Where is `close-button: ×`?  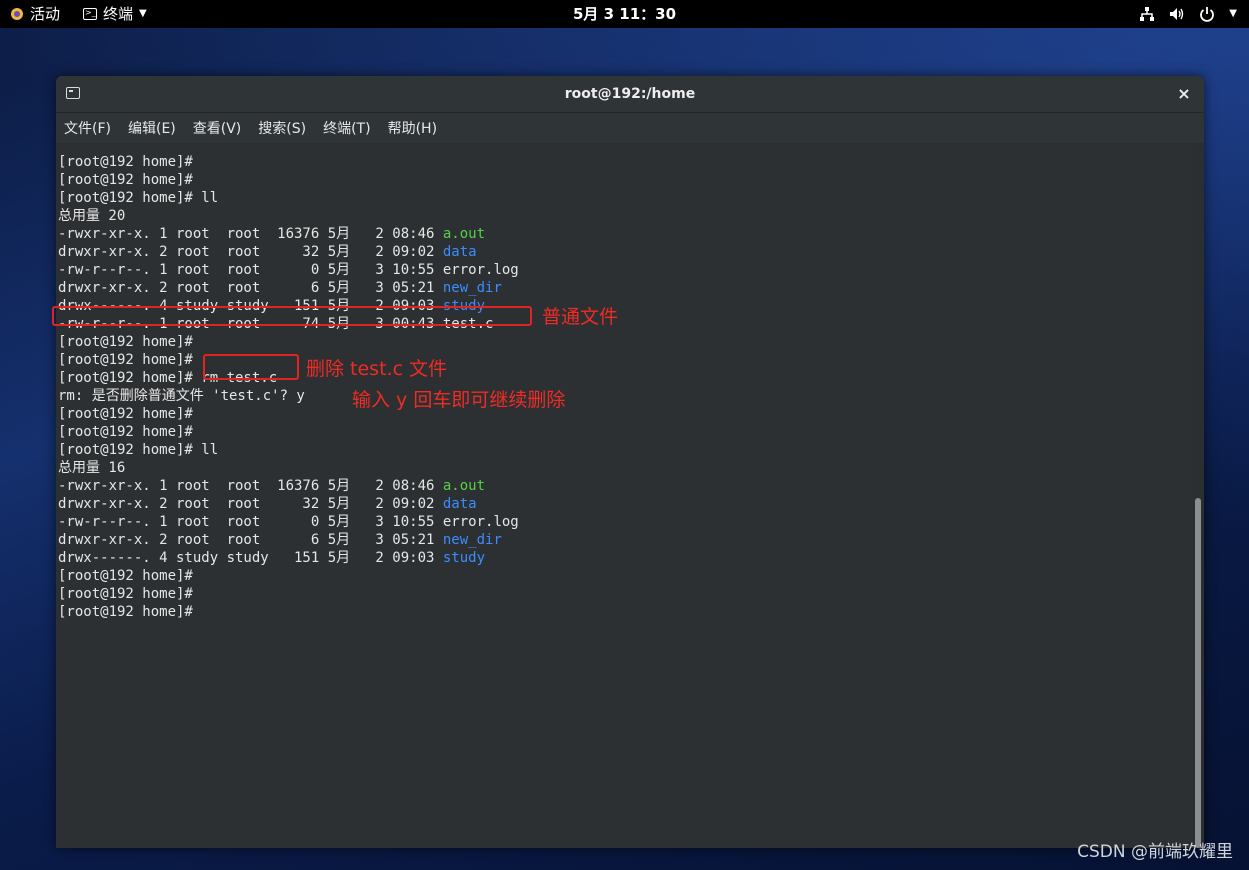
close-button: × is located at coordinates (1184, 94).